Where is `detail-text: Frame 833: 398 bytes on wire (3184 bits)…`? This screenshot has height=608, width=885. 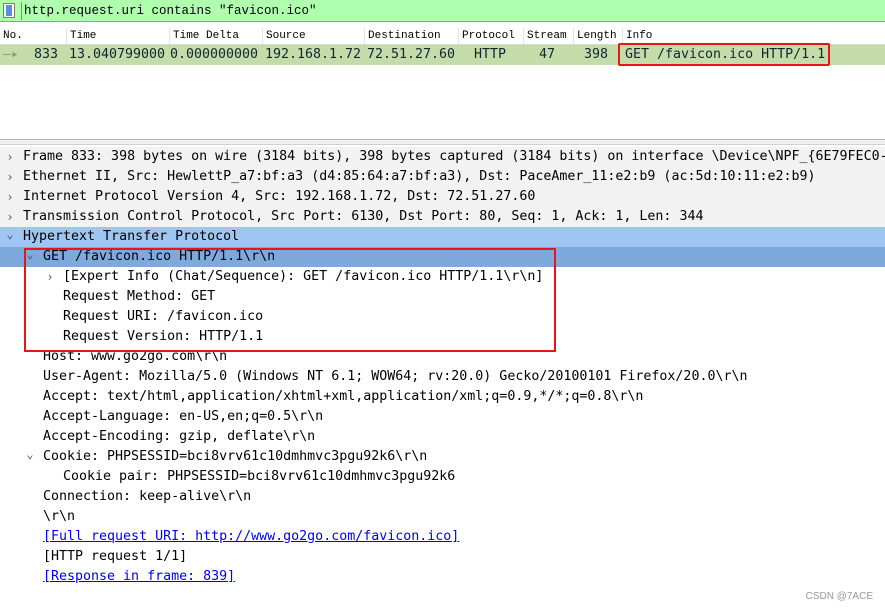 detail-text: Frame 833: 398 bytes on wire (3184 bits)… is located at coordinates (454, 156).